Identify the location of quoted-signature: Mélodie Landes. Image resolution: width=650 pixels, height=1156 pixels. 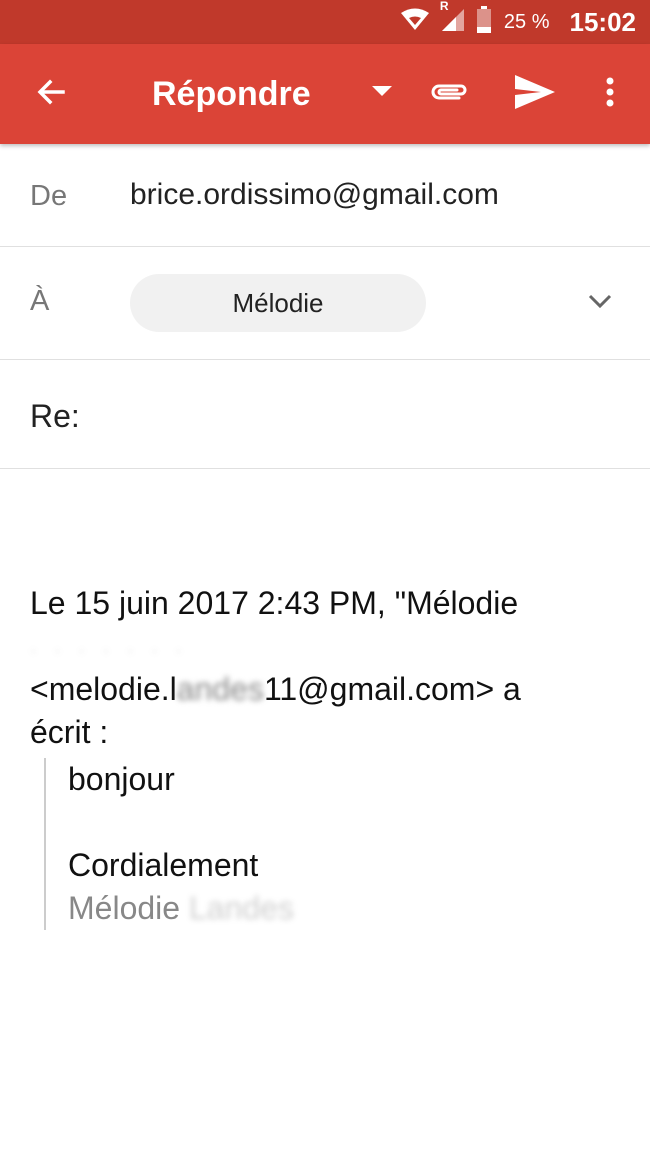
(346, 908).